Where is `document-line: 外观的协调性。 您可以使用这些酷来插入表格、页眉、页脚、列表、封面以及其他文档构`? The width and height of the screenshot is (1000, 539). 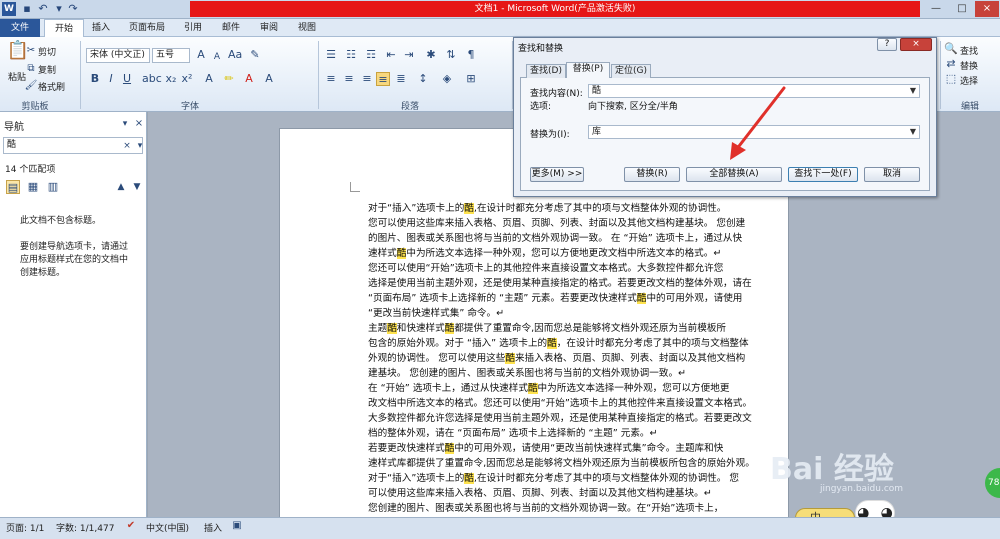
document-line: 外观的协调性。 您可以使用这些酷来插入表格、页眉、页脚、列表、封面以及其他文档构 is located at coordinates (578, 358).